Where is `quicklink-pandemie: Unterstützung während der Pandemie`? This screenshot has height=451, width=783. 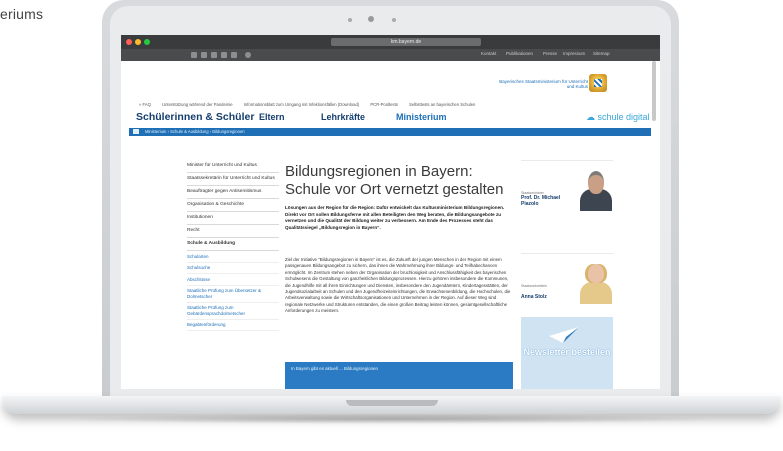
quicklink-pandemie: Unterstützung während der Pandemie is located at coordinates (197, 104).